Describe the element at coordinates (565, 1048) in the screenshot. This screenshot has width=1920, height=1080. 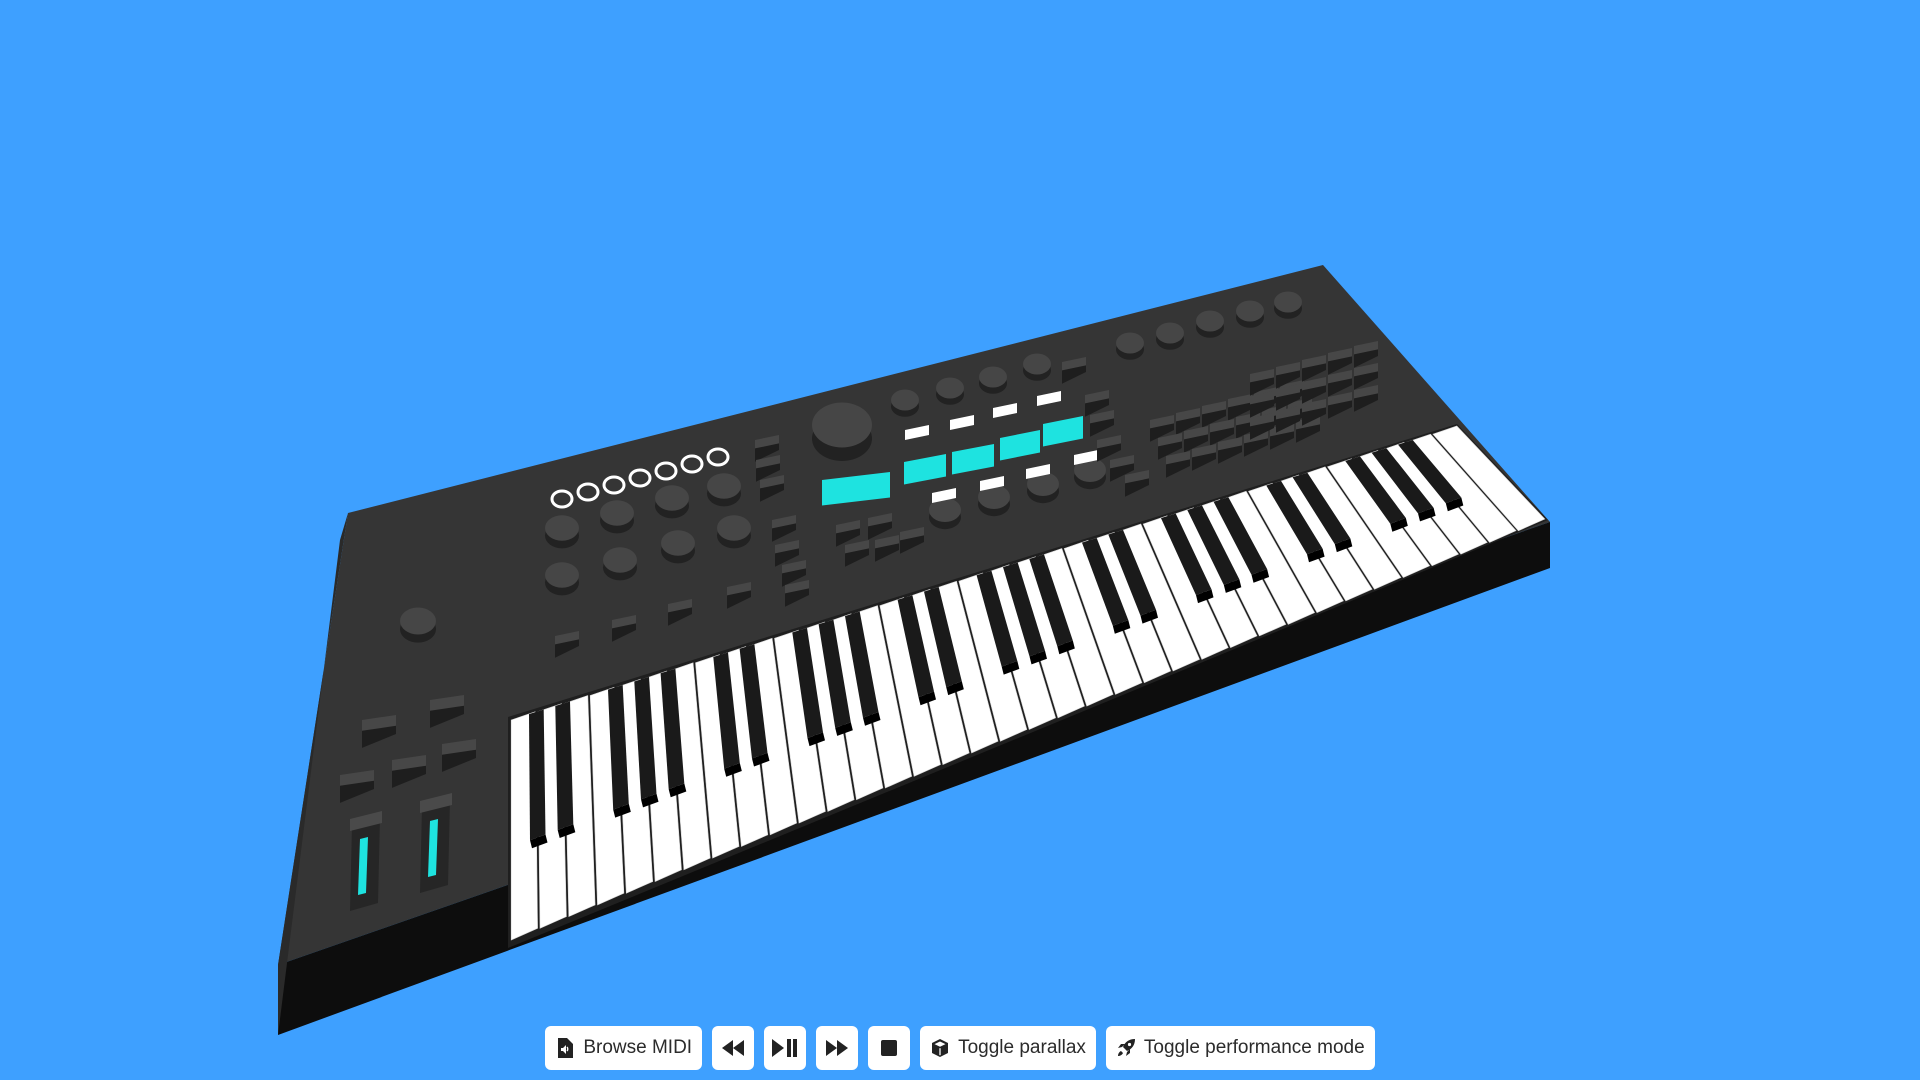
I see `file-audio-icon` at that location.